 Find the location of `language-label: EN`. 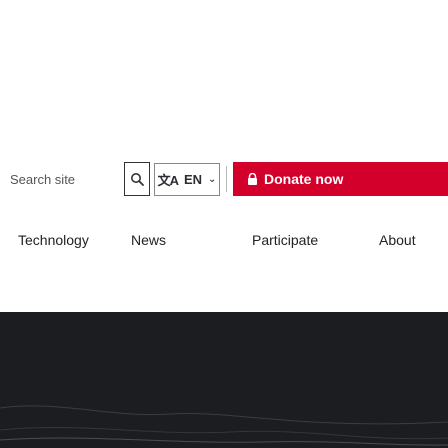

language-label: EN is located at coordinates (193, 179).